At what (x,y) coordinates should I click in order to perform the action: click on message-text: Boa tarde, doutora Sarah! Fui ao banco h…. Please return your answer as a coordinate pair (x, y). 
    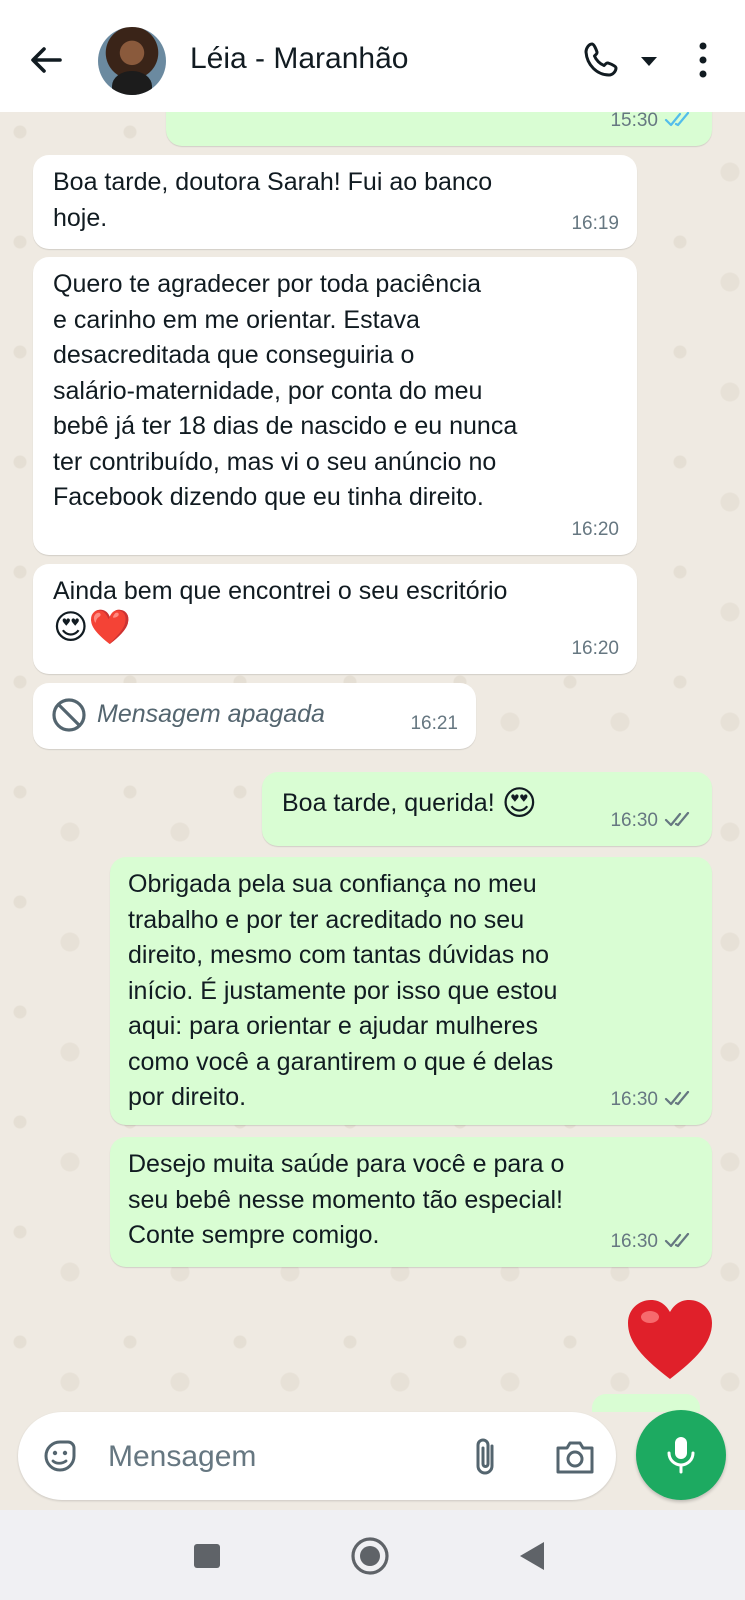
    Looking at the image, I should click on (273, 200).